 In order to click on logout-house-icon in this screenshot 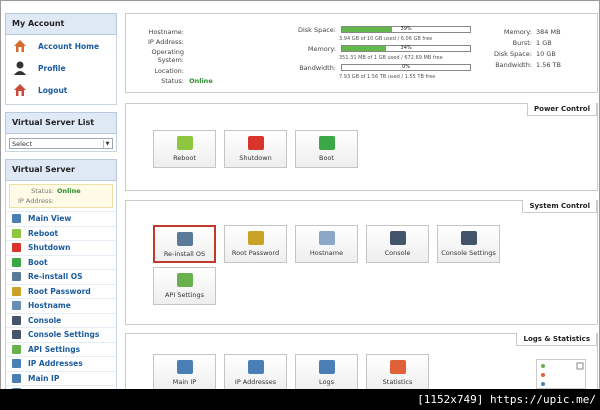, I will do `click(20, 90)`.